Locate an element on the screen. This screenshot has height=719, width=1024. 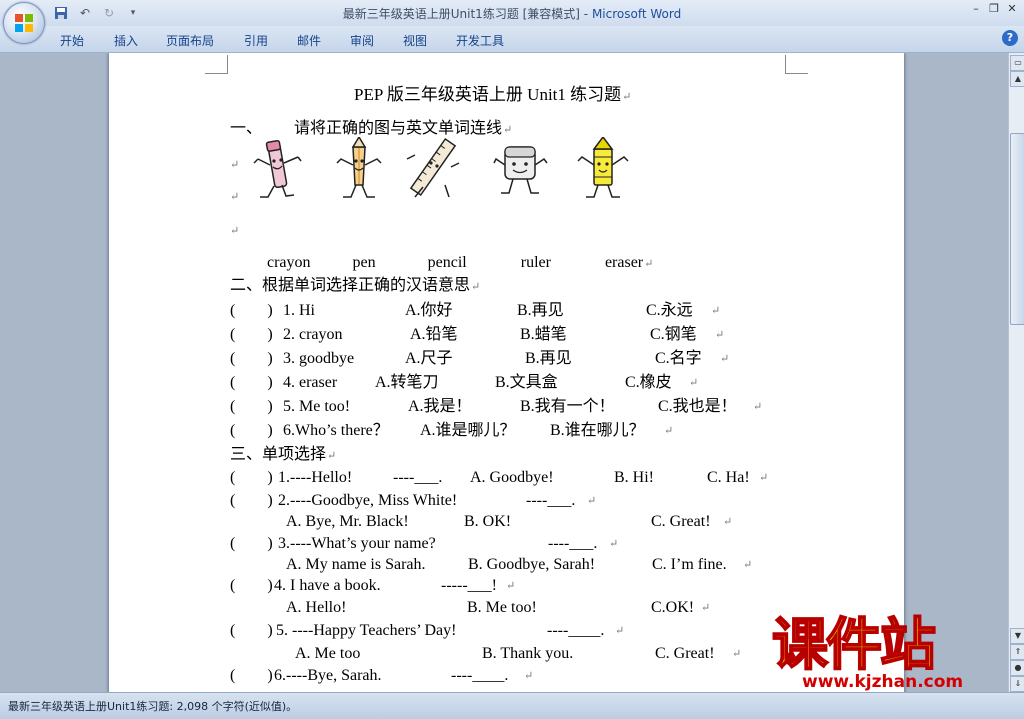
option-a: A. Hello! is located at coordinates (316, 607).